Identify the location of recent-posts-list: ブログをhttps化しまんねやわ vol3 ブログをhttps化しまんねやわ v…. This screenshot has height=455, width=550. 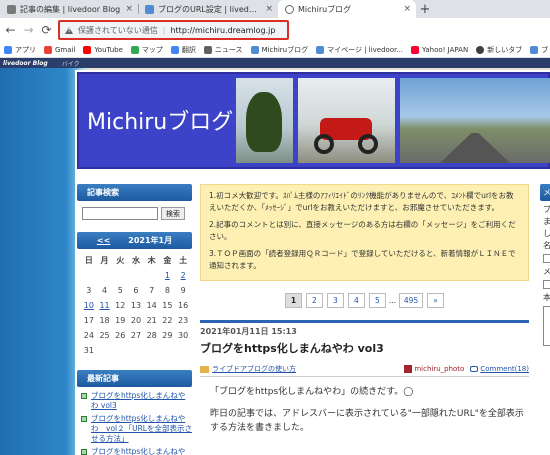
(134, 421).